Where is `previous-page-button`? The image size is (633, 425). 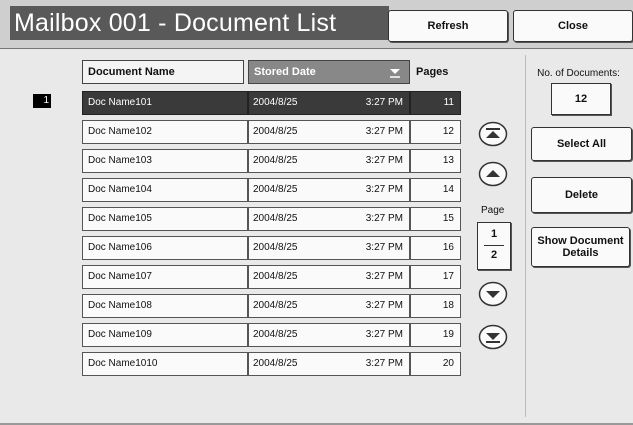 previous-page-button is located at coordinates (493, 174).